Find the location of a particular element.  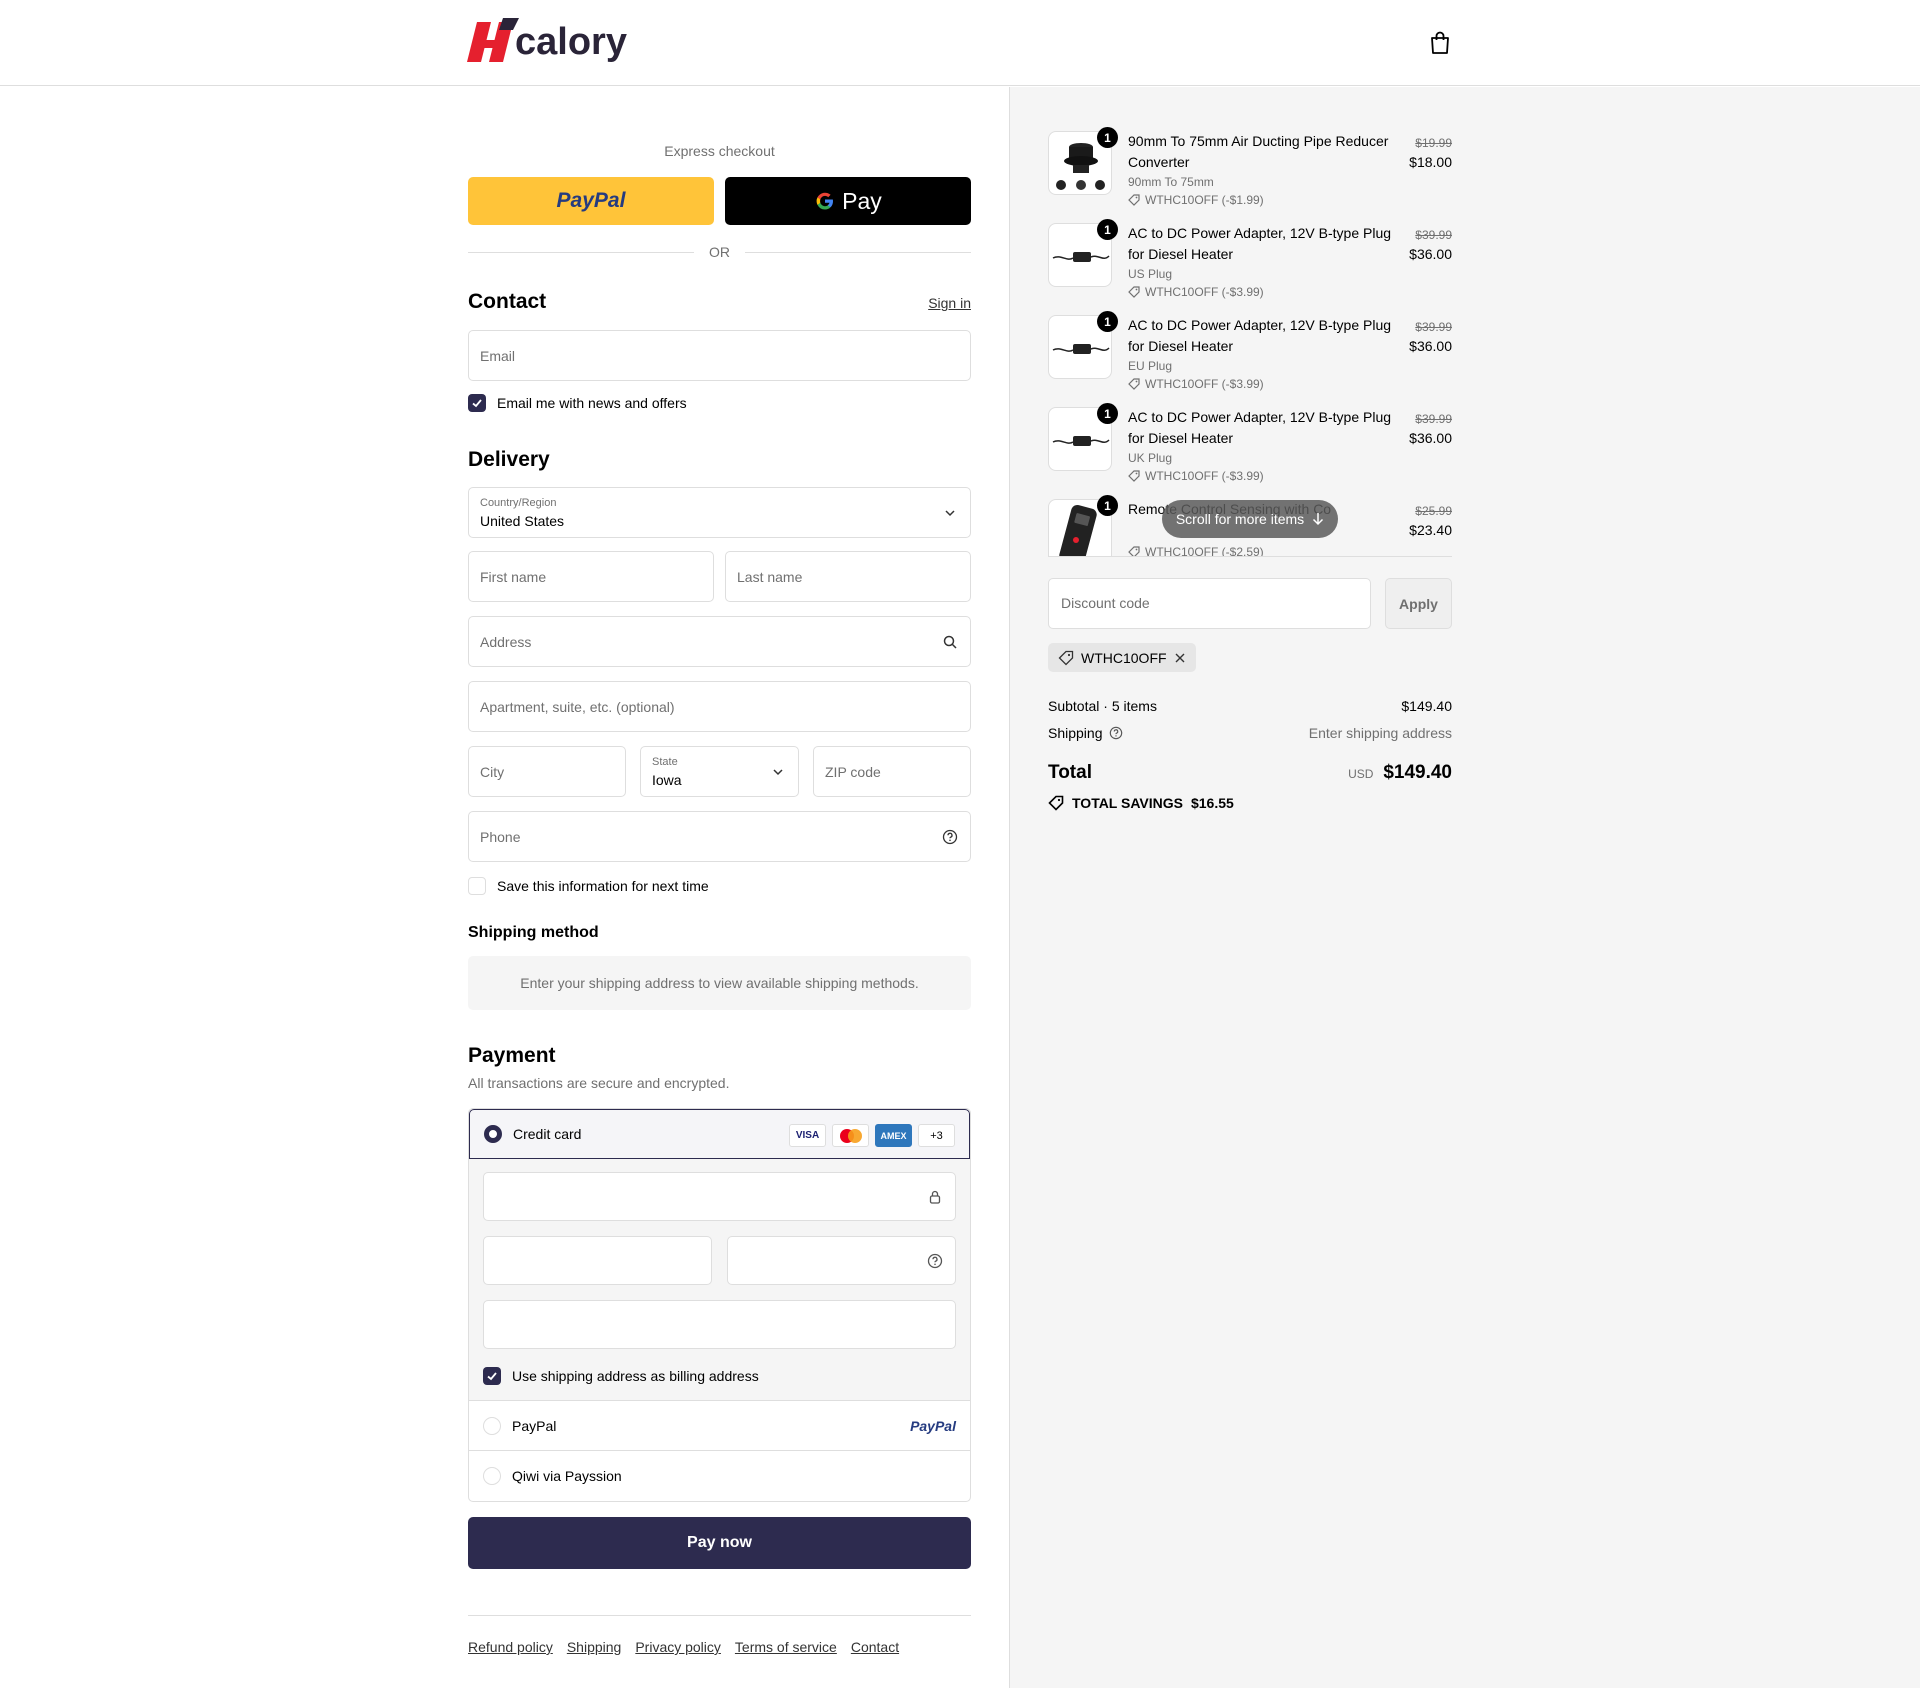

email-placeholder: Email is located at coordinates (498, 355).